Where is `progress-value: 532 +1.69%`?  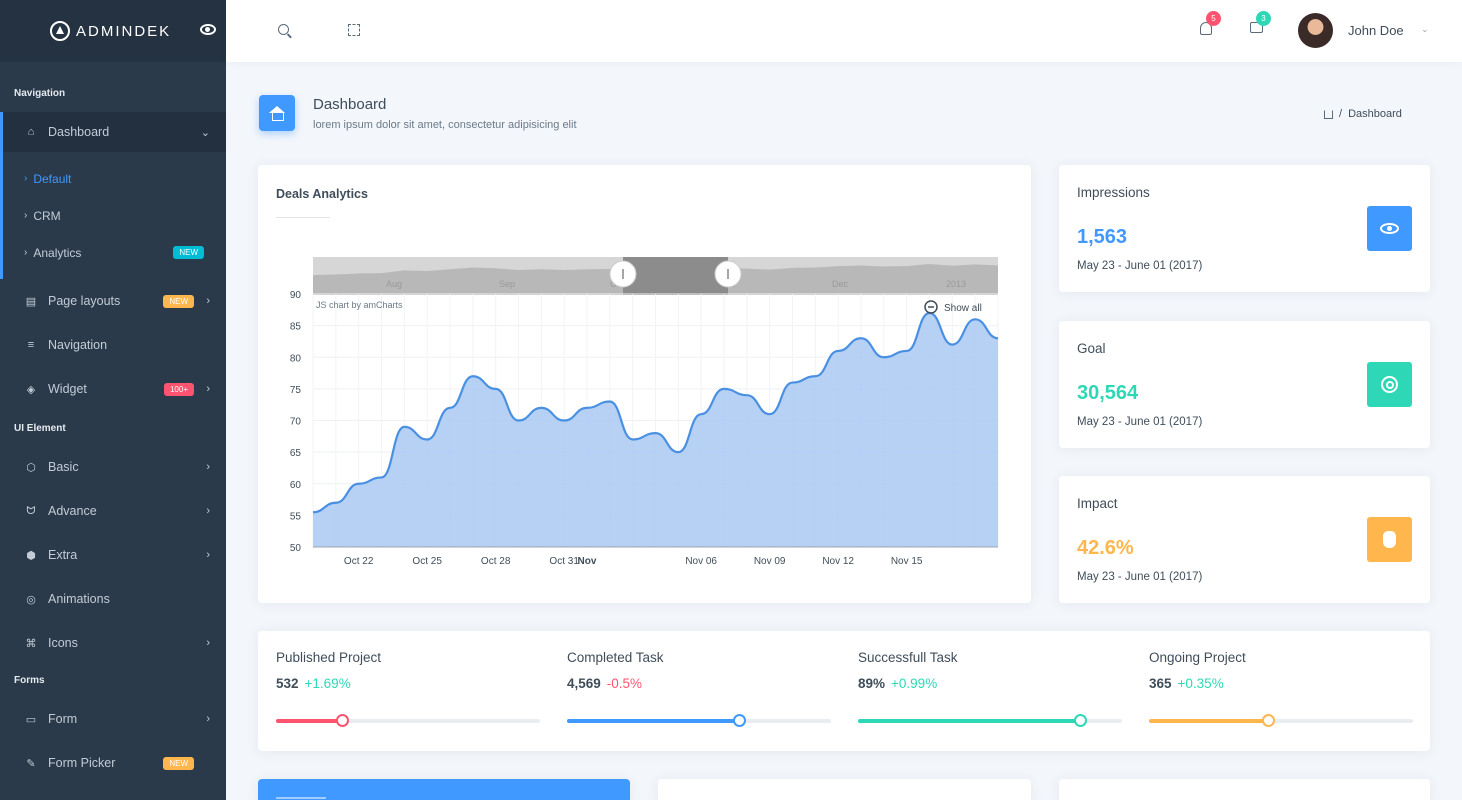 progress-value: 532 +1.69% is located at coordinates (313, 683).